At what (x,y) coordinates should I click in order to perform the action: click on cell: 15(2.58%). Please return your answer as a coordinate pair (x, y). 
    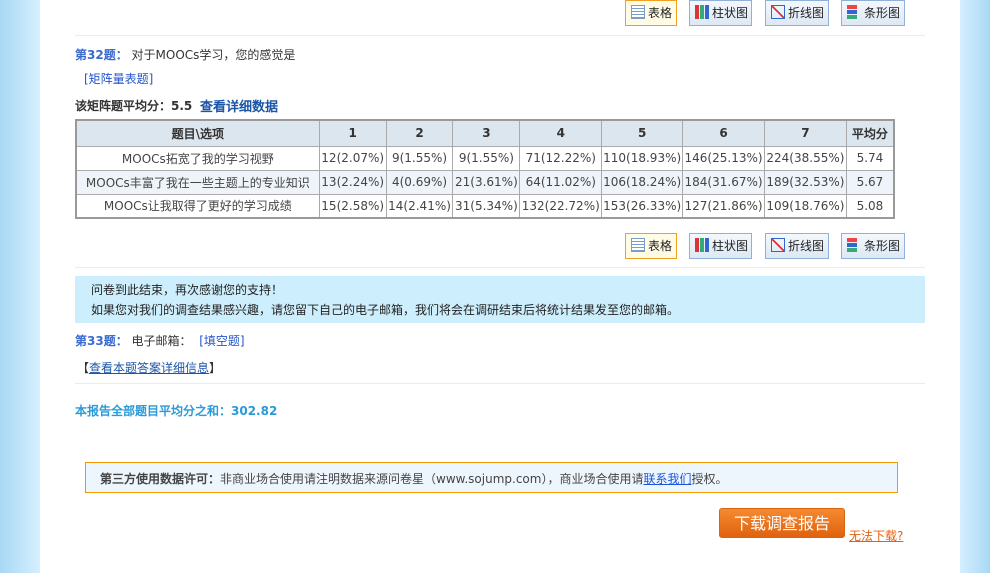
    Looking at the image, I should click on (352, 206).